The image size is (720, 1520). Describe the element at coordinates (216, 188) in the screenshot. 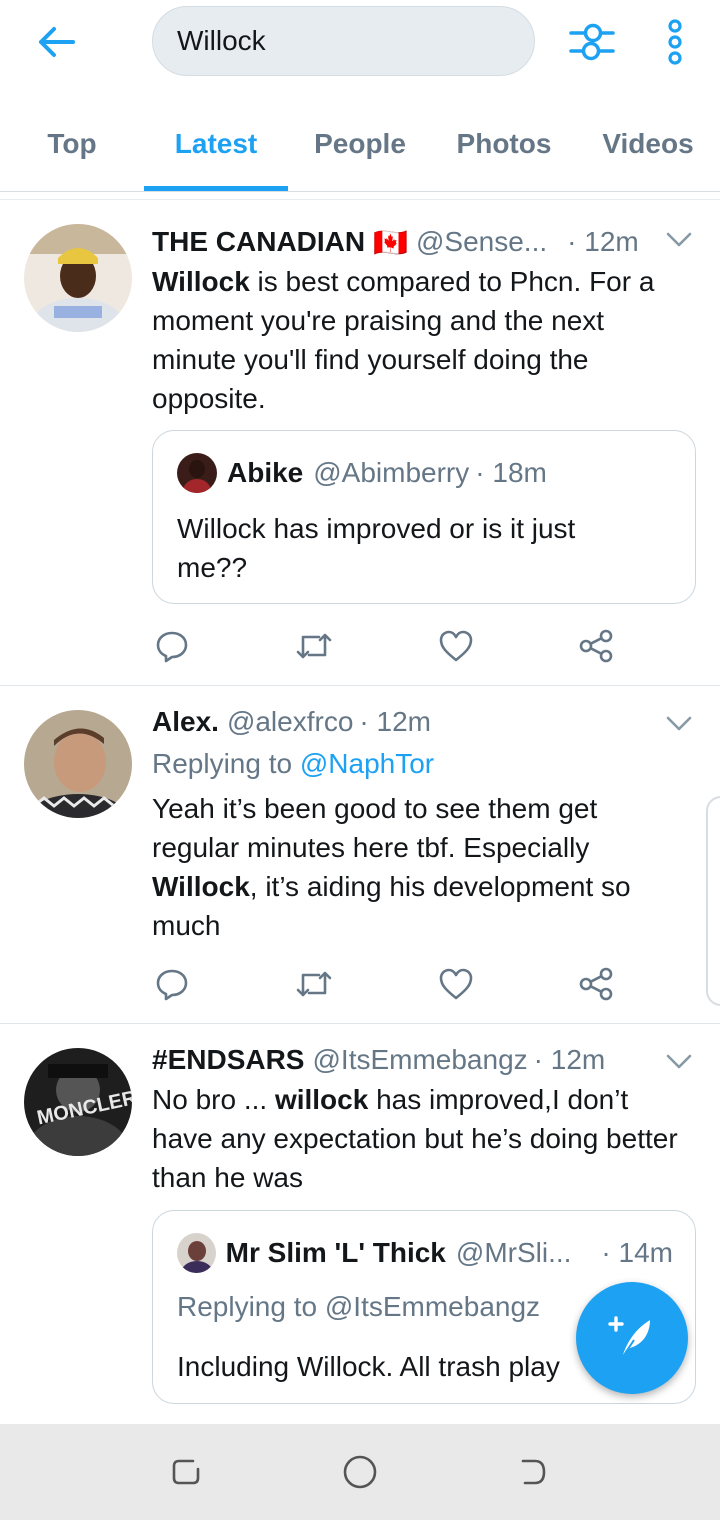

I see `active-tab-indicator` at that location.